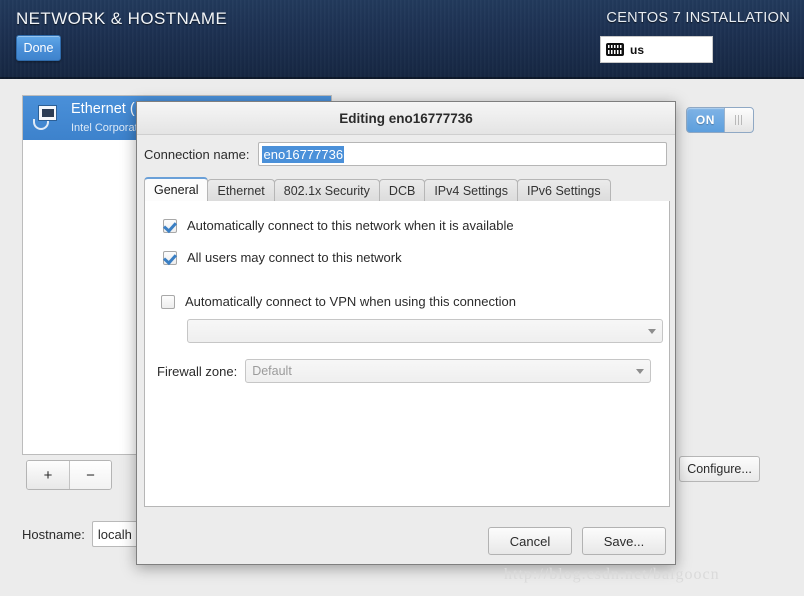  What do you see at coordinates (103, 108) in the screenshot?
I see `device-name: Ethernet (` at bounding box center [103, 108].